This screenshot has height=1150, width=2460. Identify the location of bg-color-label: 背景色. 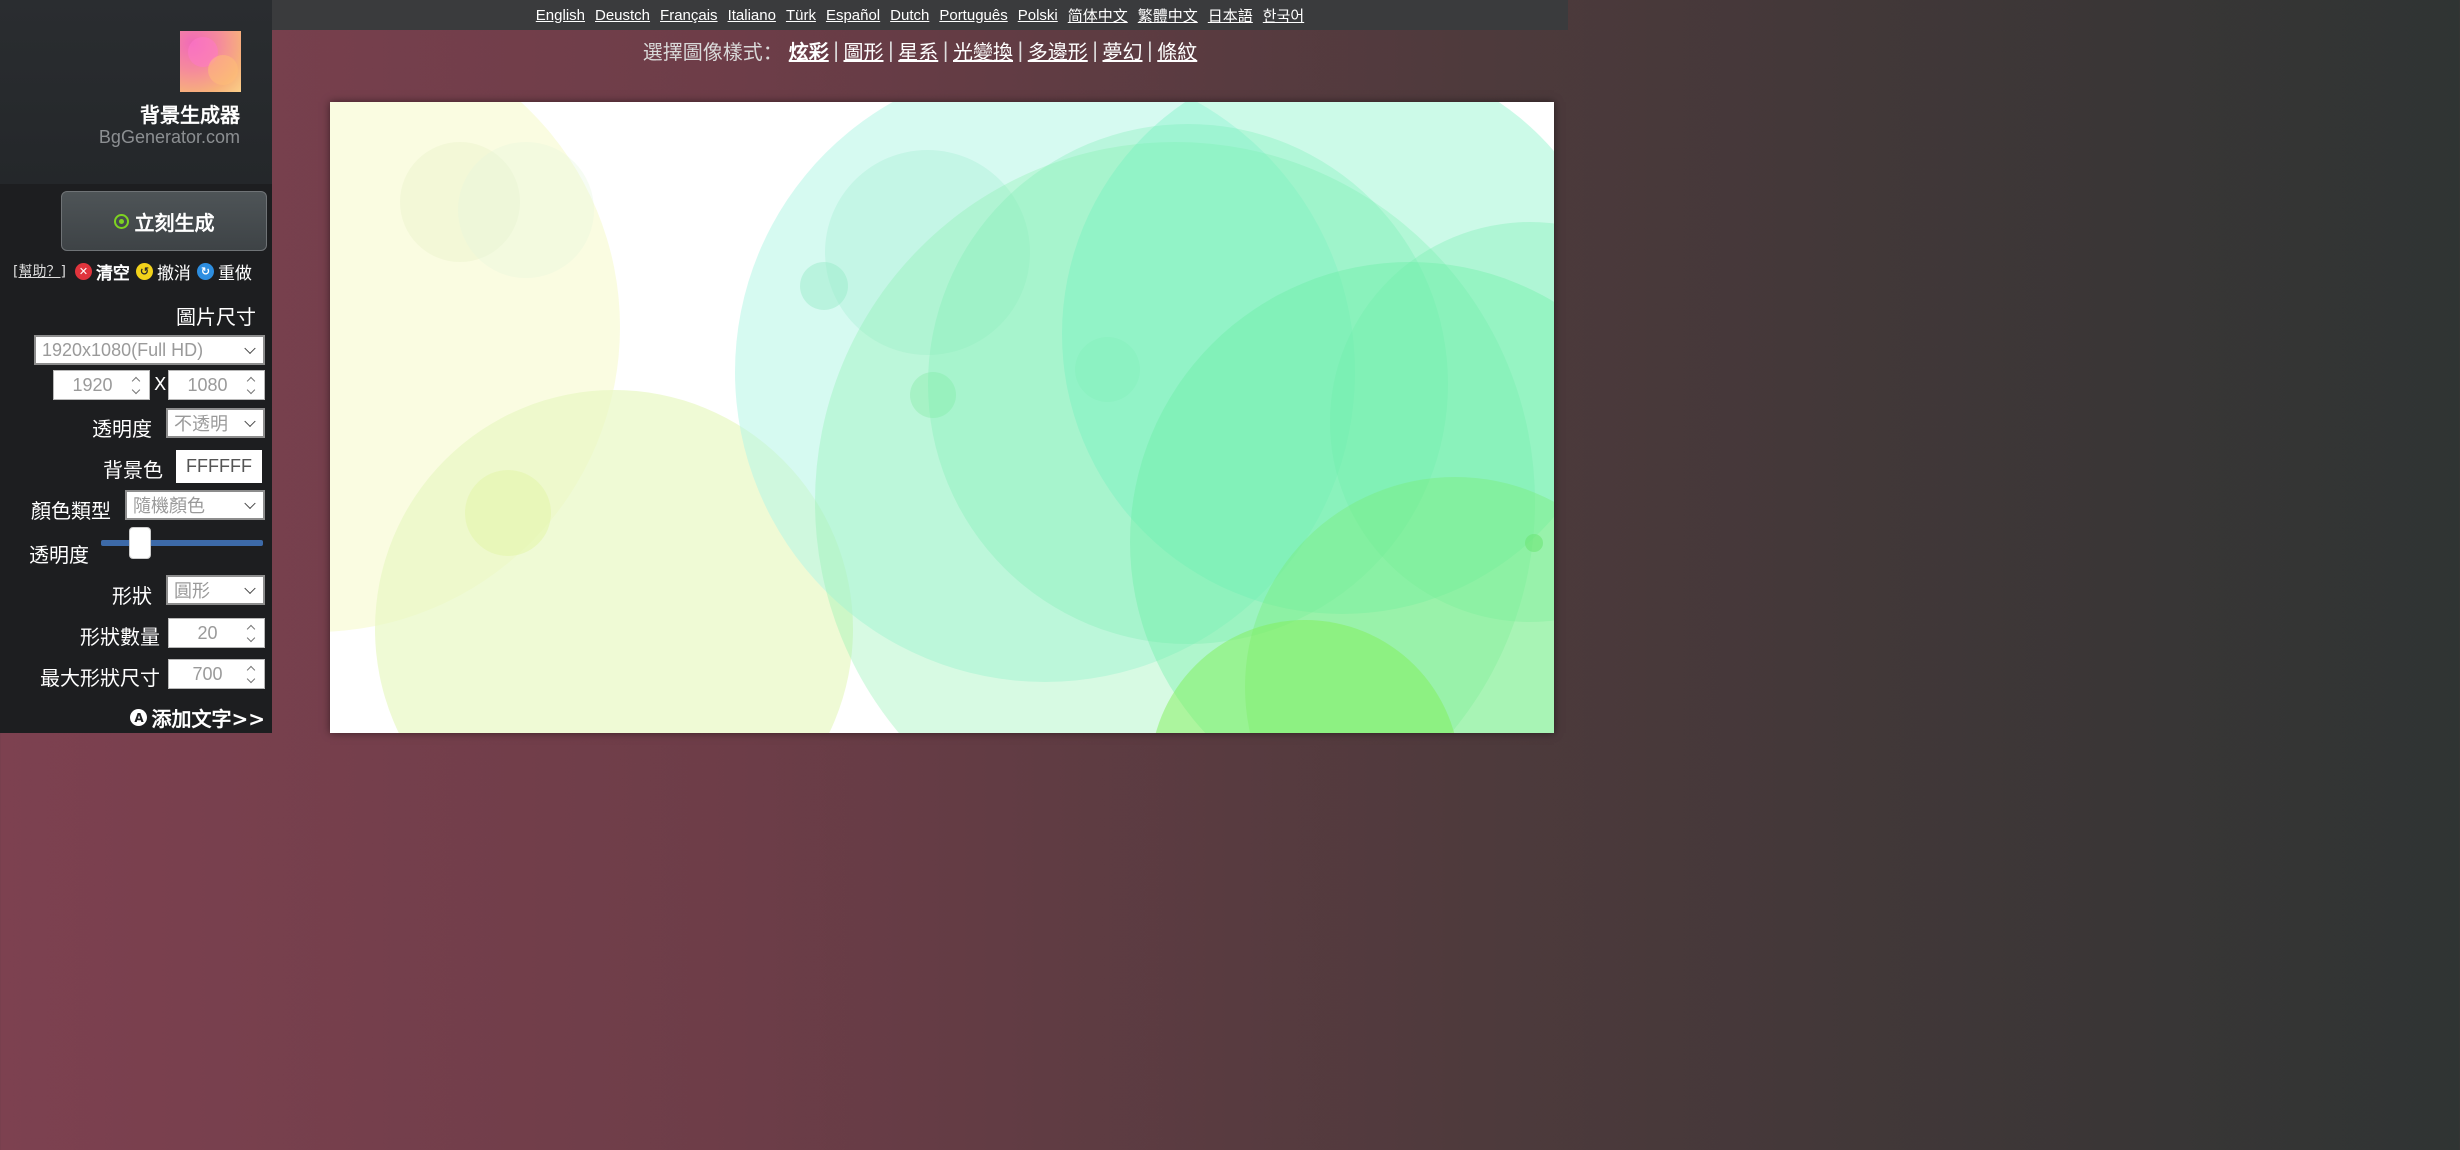
(133, 470).